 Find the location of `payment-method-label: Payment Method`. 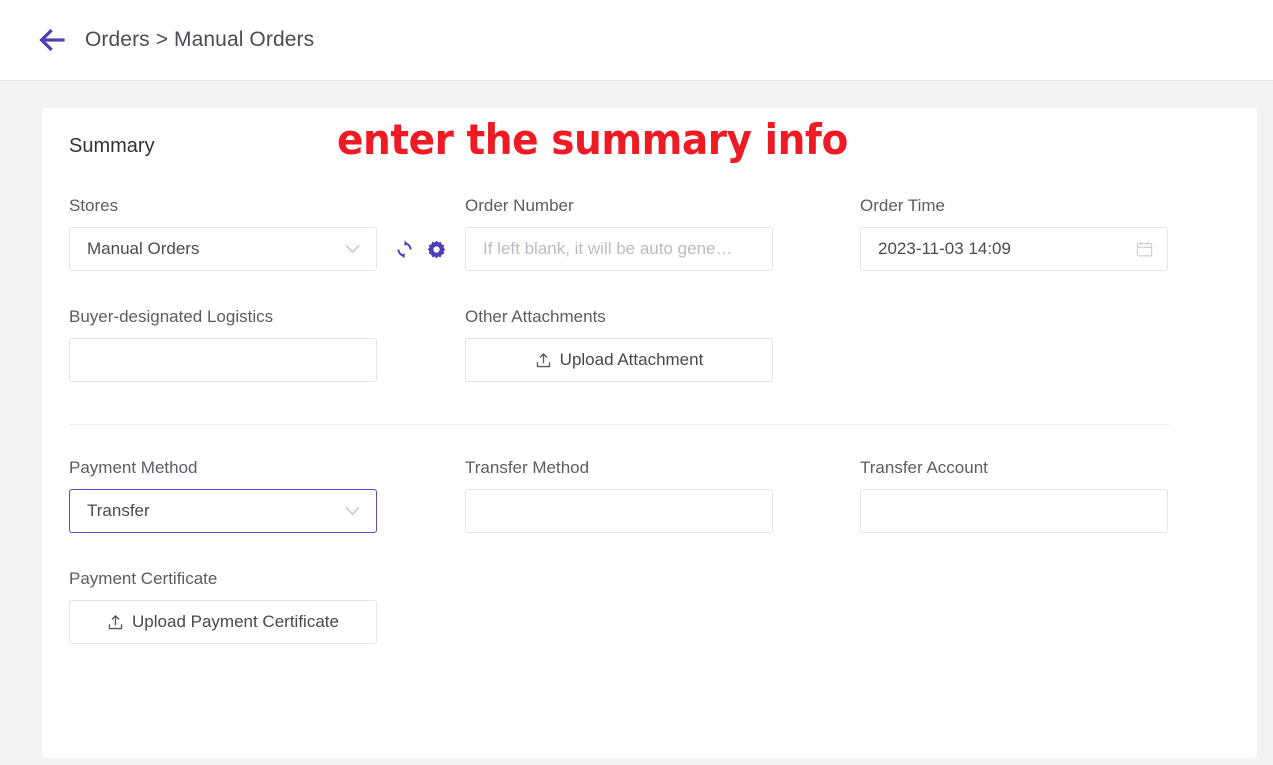

payment-method-label: Payment Method is located at coordinates (133, 467).